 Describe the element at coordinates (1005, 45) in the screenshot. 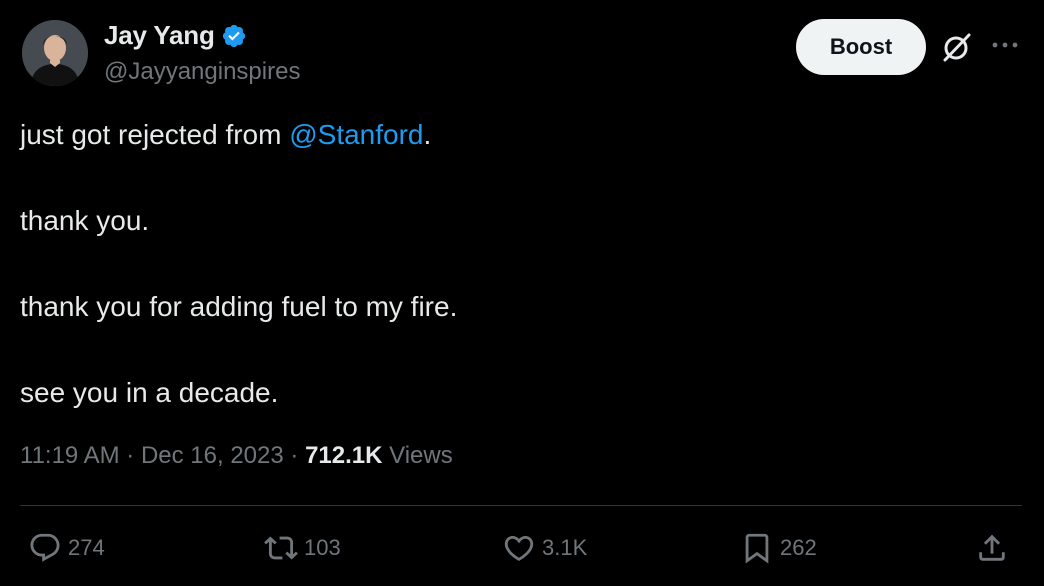

I see `more-icon` at that location.